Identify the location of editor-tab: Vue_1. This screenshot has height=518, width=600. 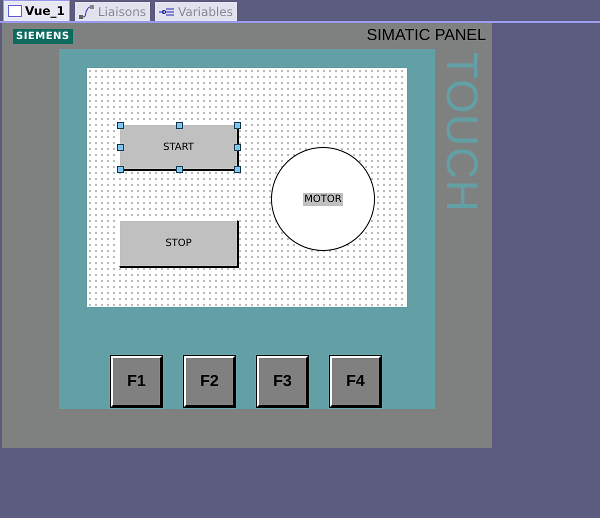
(36, 10).